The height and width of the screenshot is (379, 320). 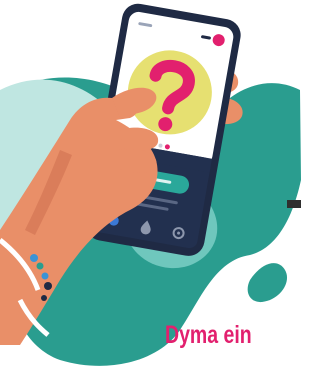 I want to click on caption-text: Dyma ein, so click(x=208, y=335).